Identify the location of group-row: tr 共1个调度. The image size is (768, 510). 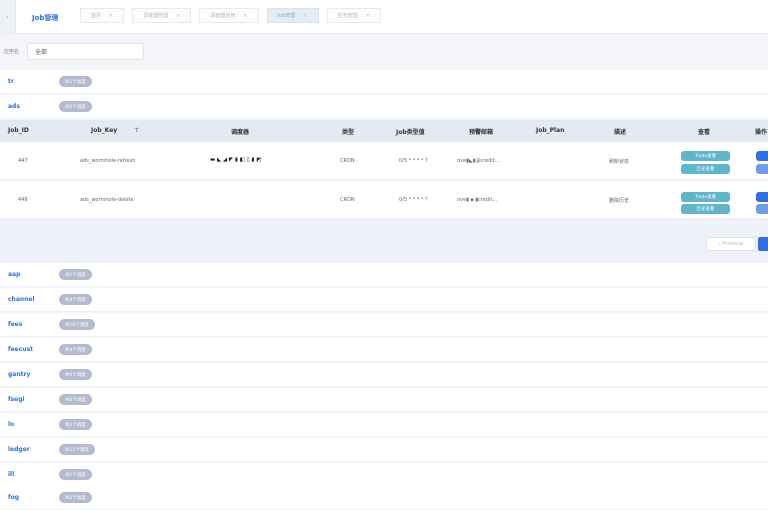
(384, 82).